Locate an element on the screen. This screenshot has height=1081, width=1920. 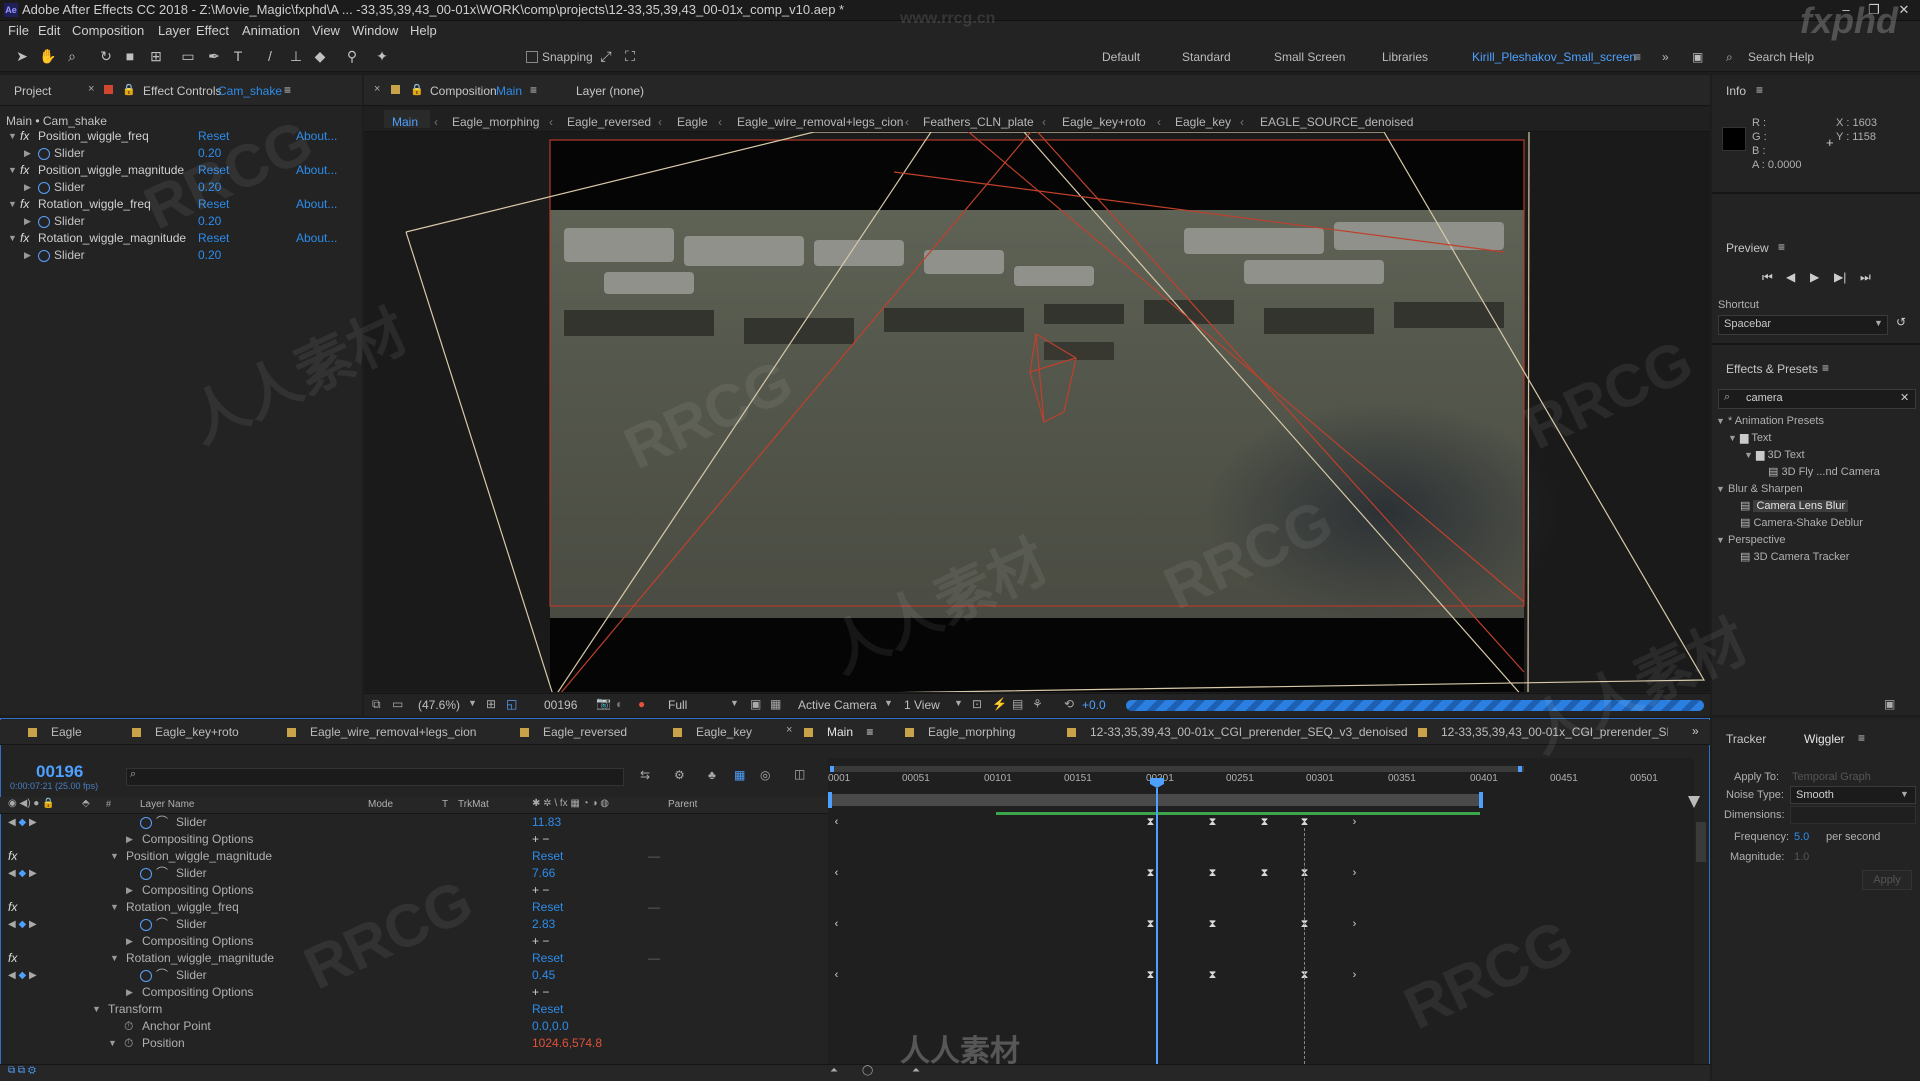
tree-item-3d-camera-tracker: ▤ 3D Camera Tracker is located at coordinates (1794, 557).